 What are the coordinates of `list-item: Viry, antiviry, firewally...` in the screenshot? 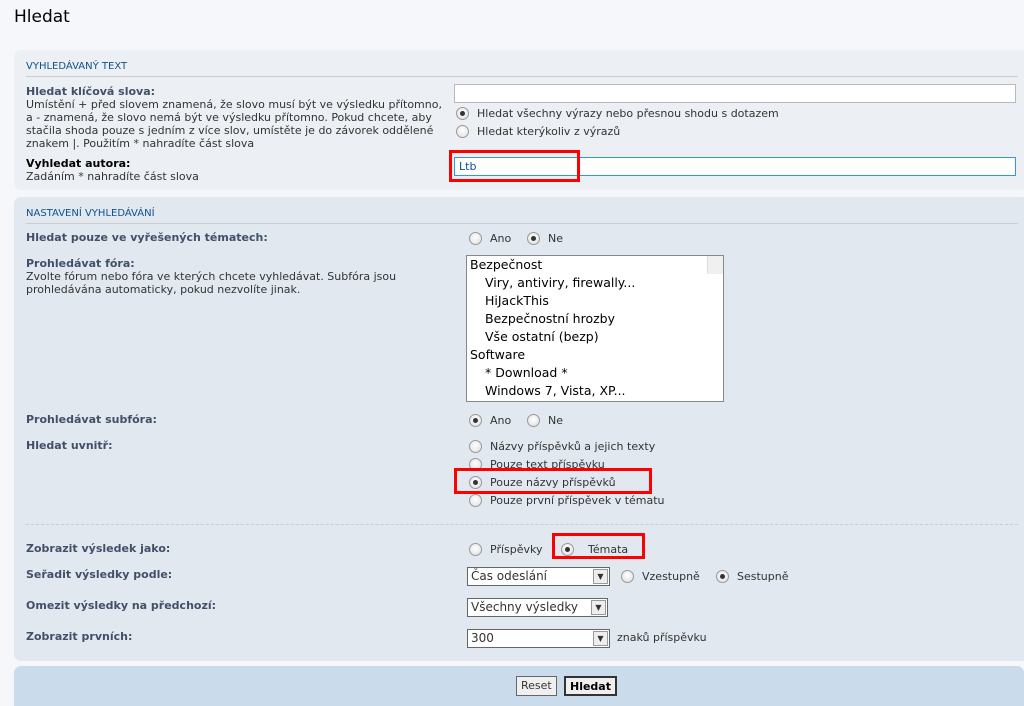 It's located at (595, 283).